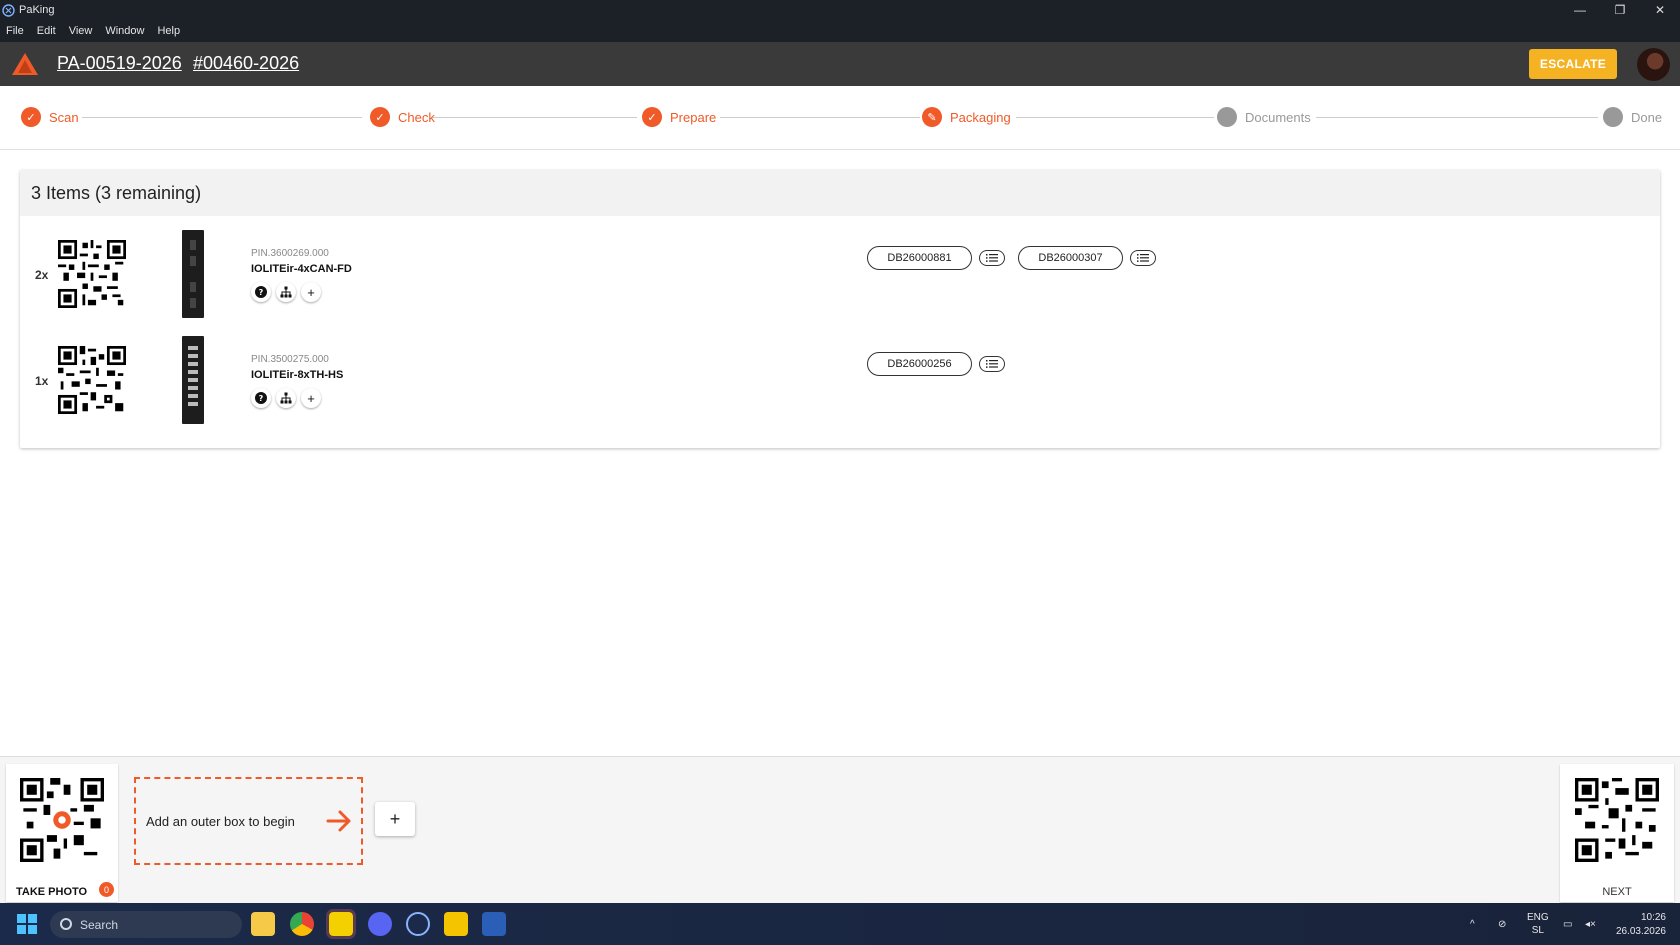 The image size is (1680, 945). Describe the element at coordinates (1653, 917) in the screenshot. I see `clock-time: 10:26` at that location.